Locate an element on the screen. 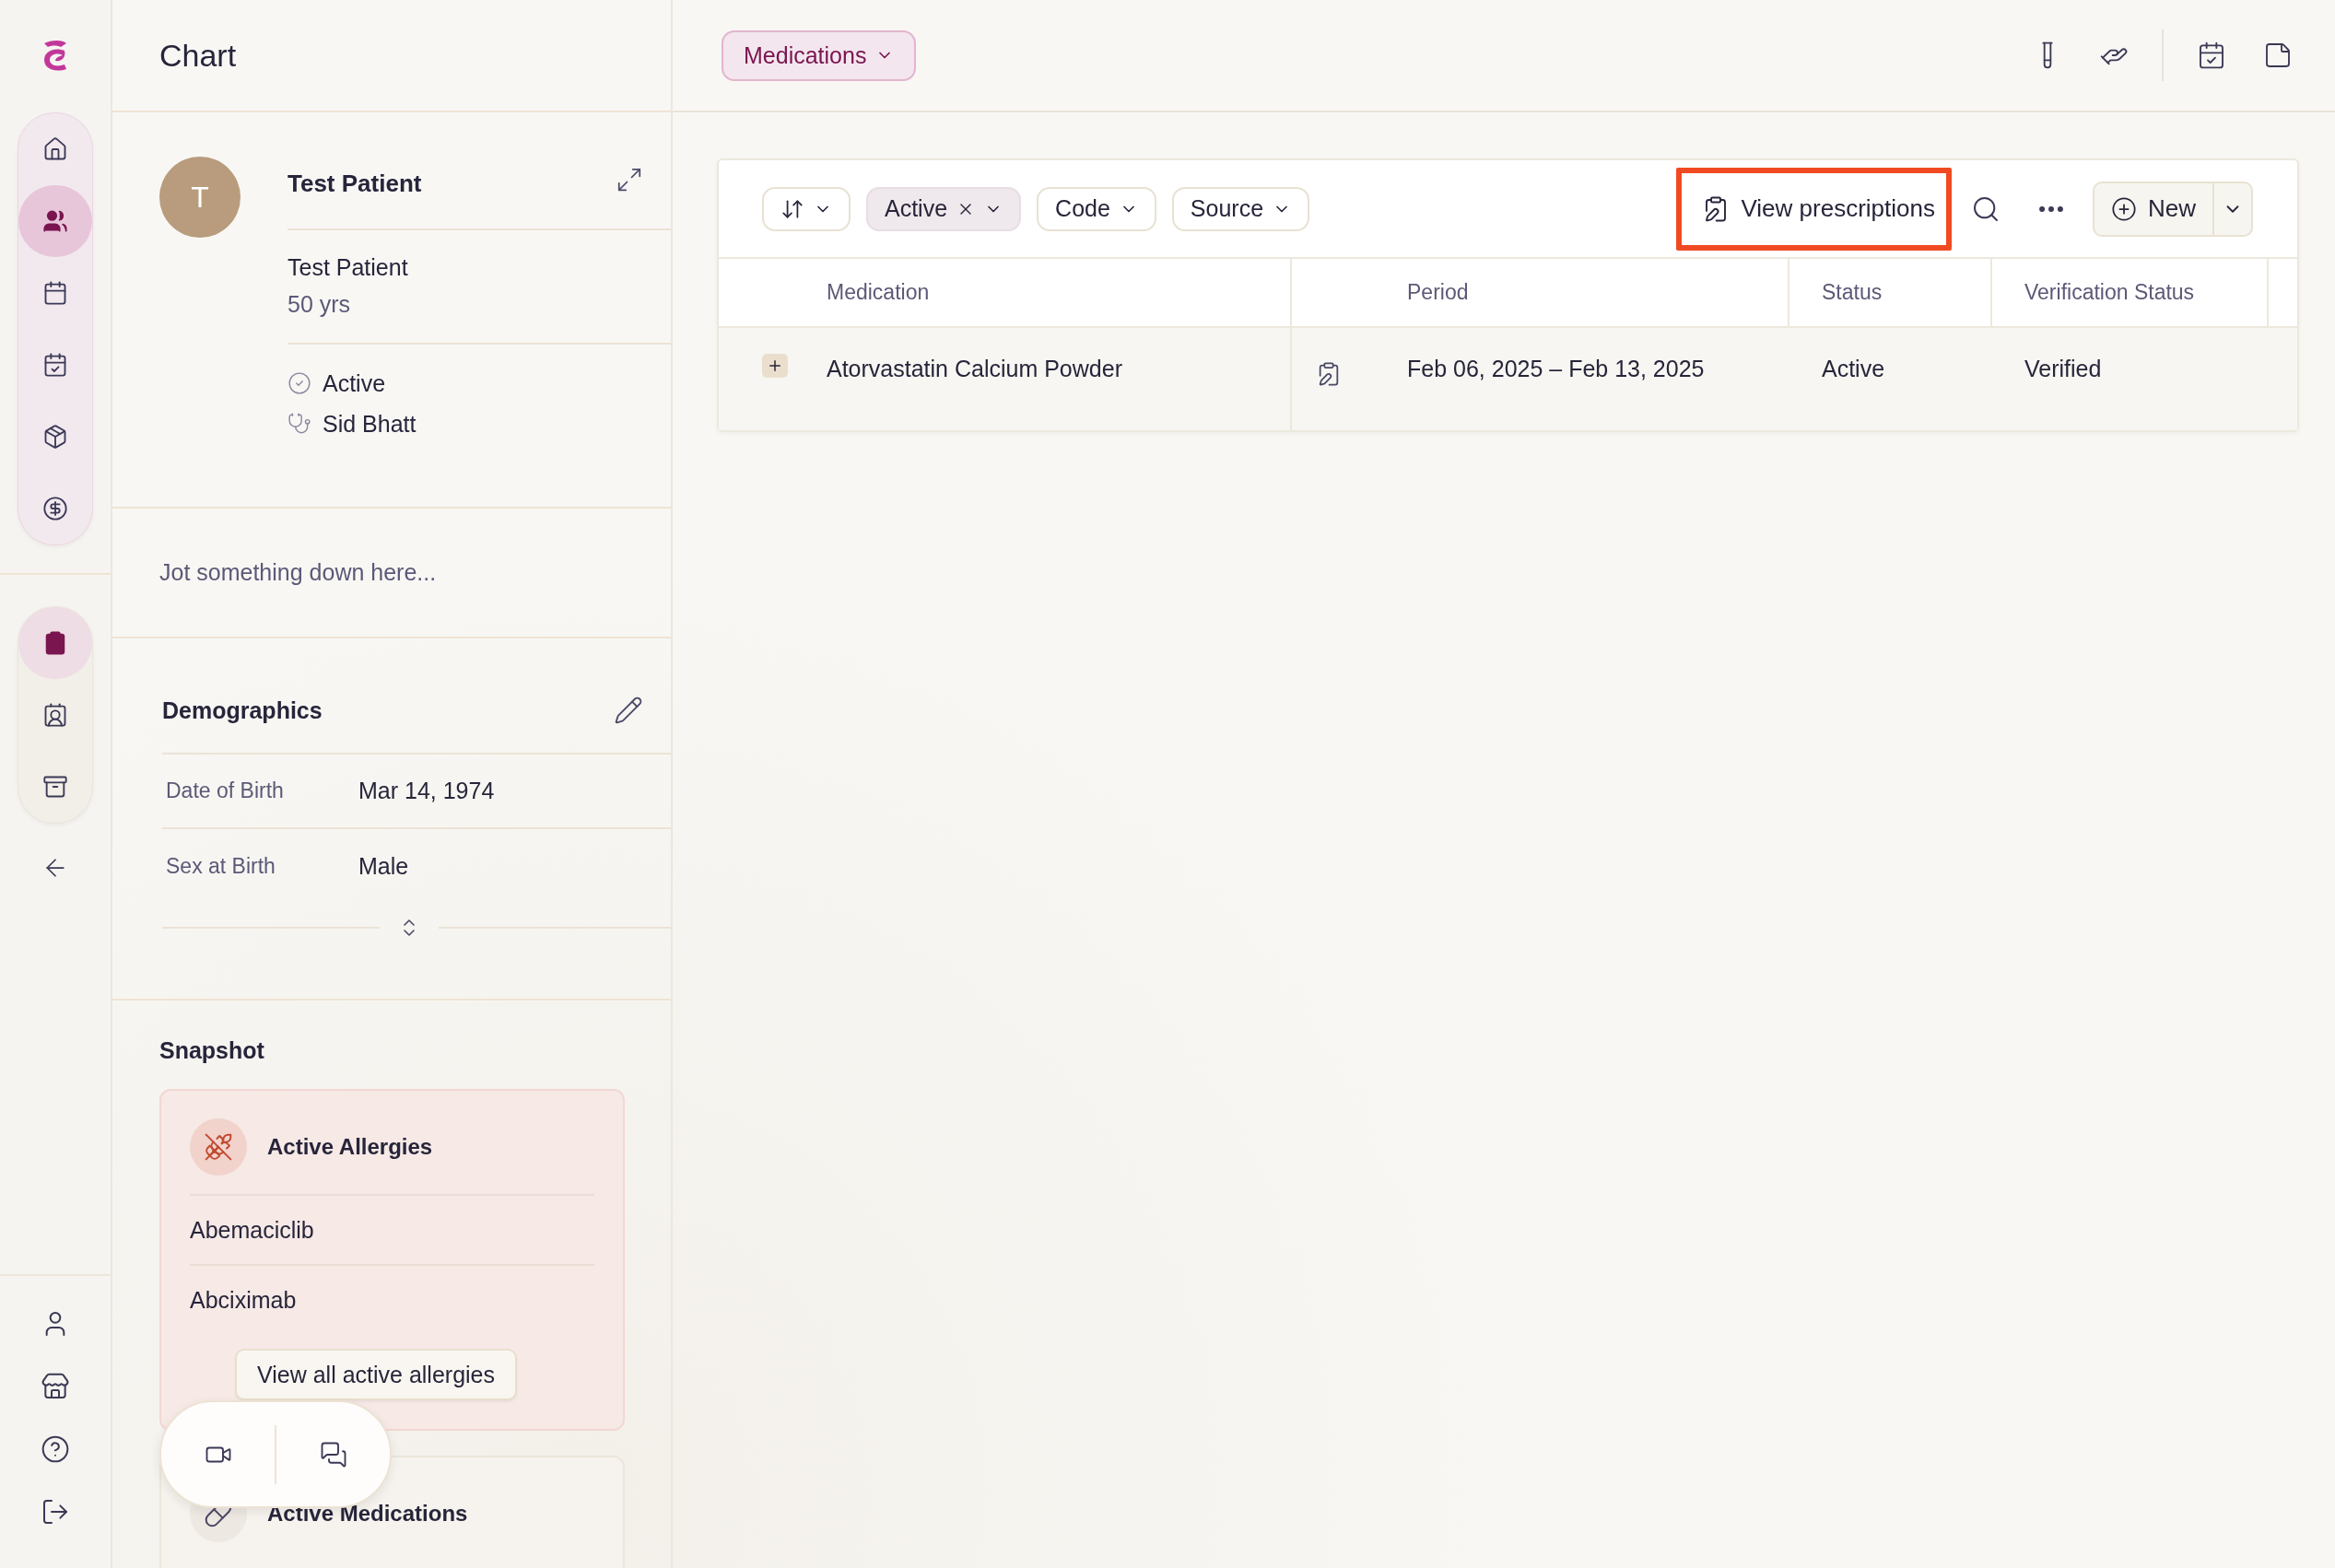 Image resolution: width=2335 pixels, height=1568 pixels. allergy-item: Abemaciclib is located at coordinates (392, 1229).